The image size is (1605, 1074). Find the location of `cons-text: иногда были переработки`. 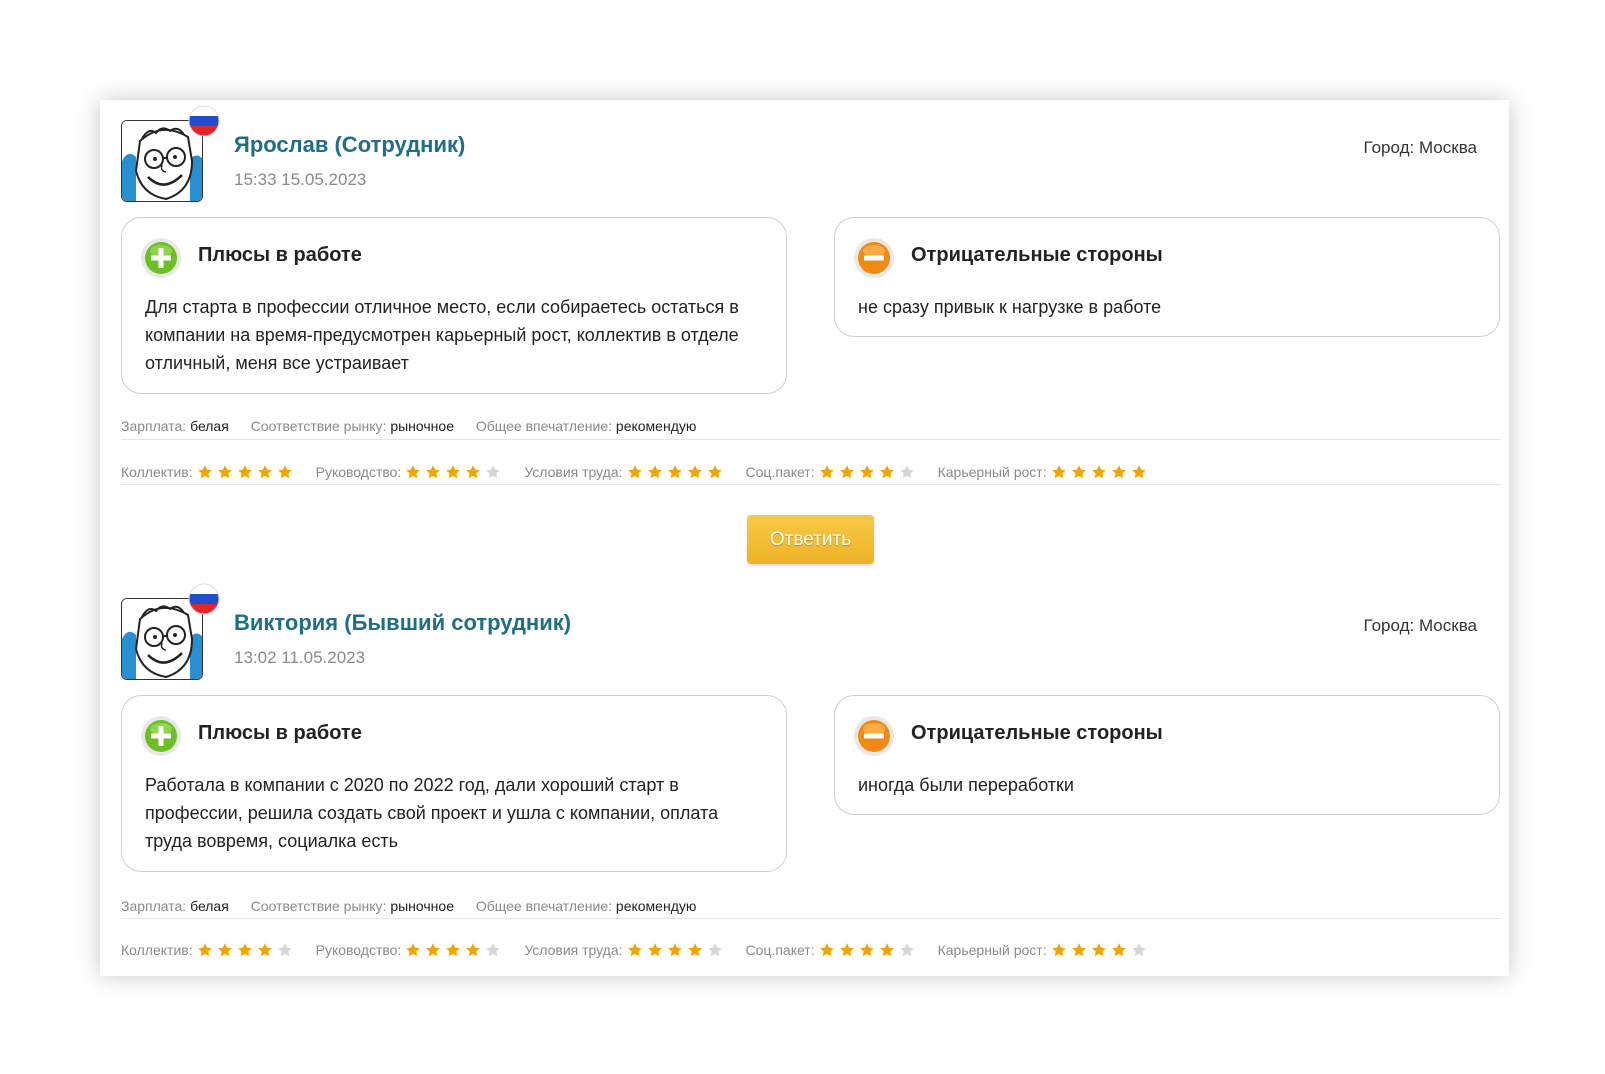

cons-text: иногда были переработки is located at coordinates (966, 785).